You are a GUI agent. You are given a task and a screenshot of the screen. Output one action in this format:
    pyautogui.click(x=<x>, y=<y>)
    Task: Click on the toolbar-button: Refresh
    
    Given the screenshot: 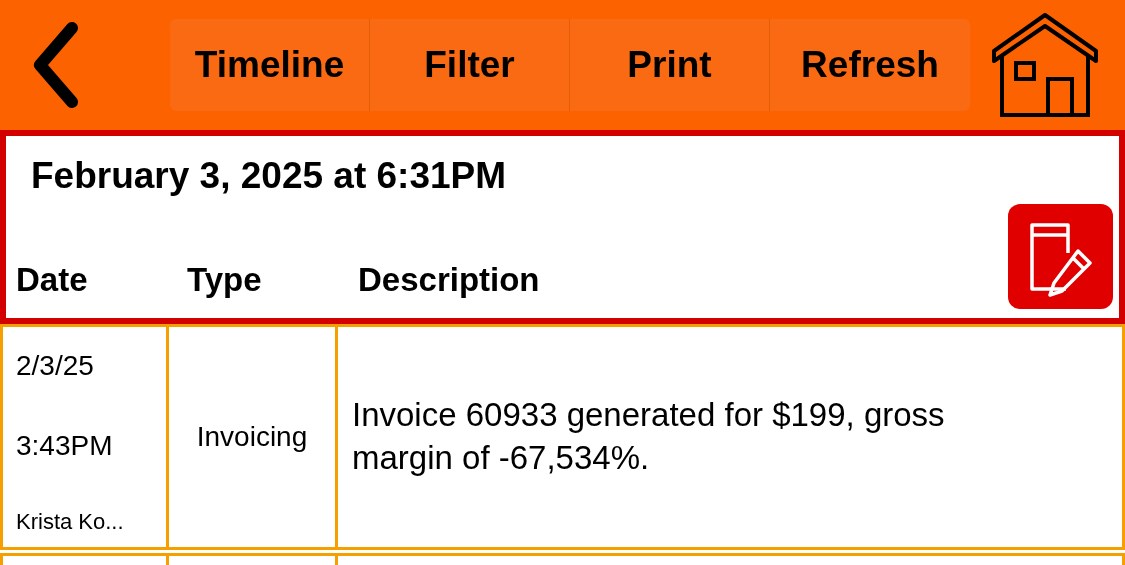 What is the action you would take?
    pyautogui.click(x=870, y=65)
    